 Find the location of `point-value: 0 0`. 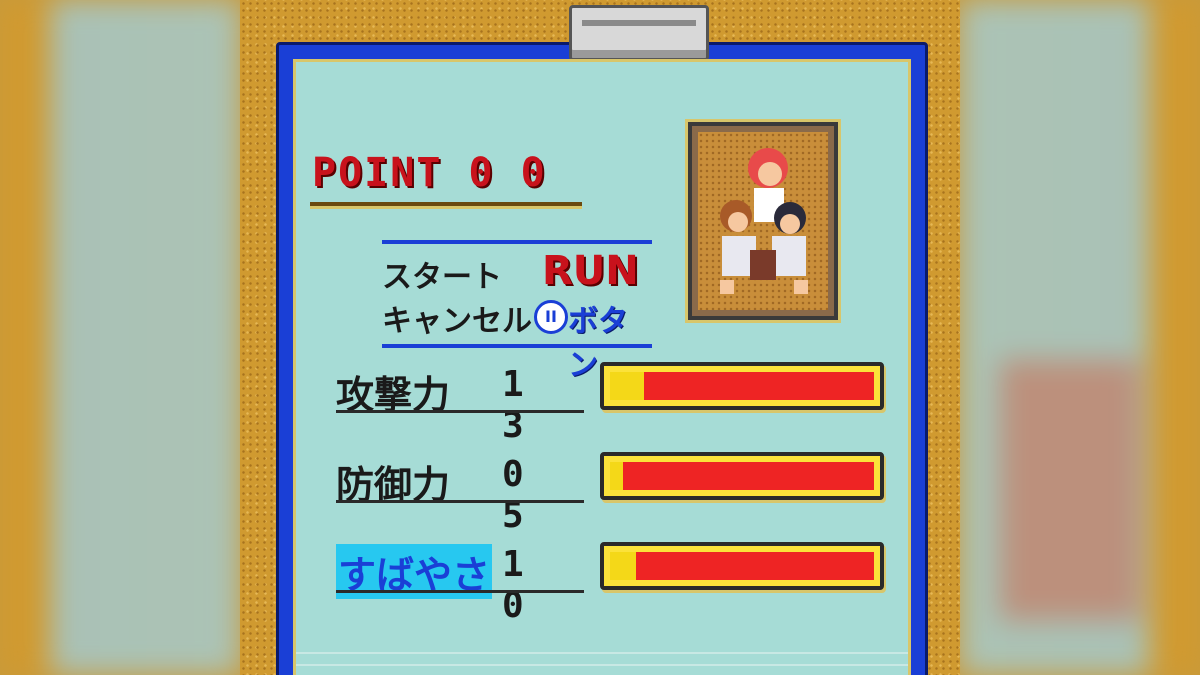

point-value: 0 0 is located at coordinates (507, 173).